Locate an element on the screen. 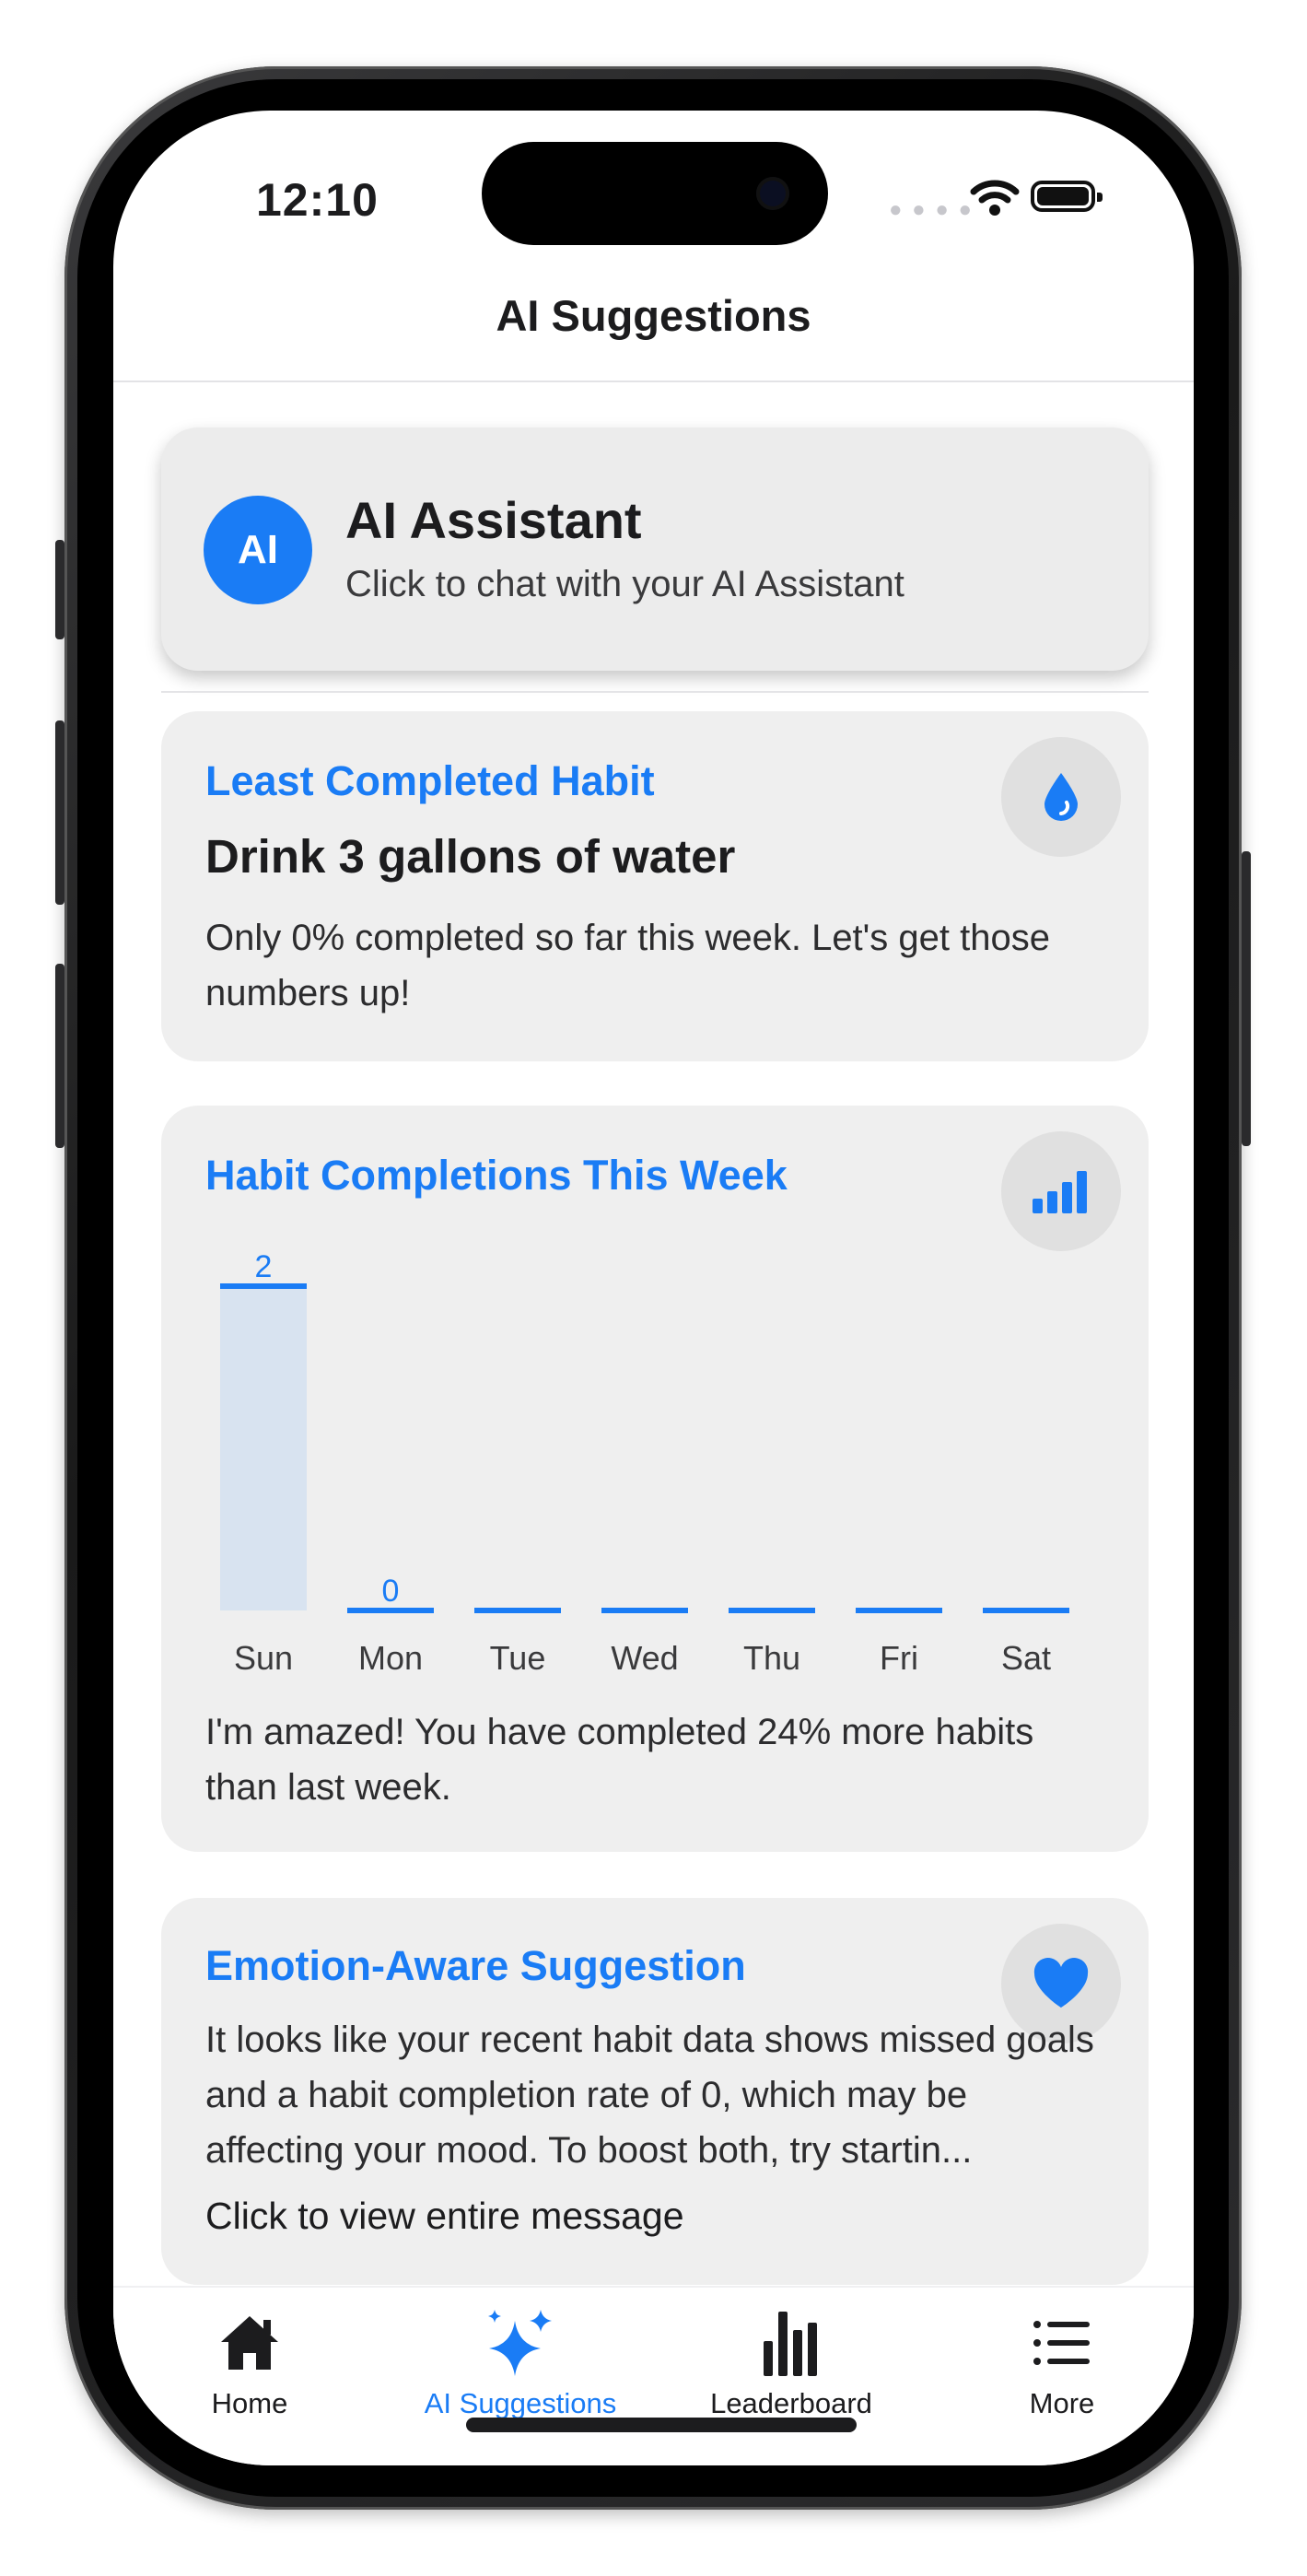 Image resolution: width=1307 pixels, height=2576 pixels. data-label-sun: 2 is located at coordinates (264, 1266).